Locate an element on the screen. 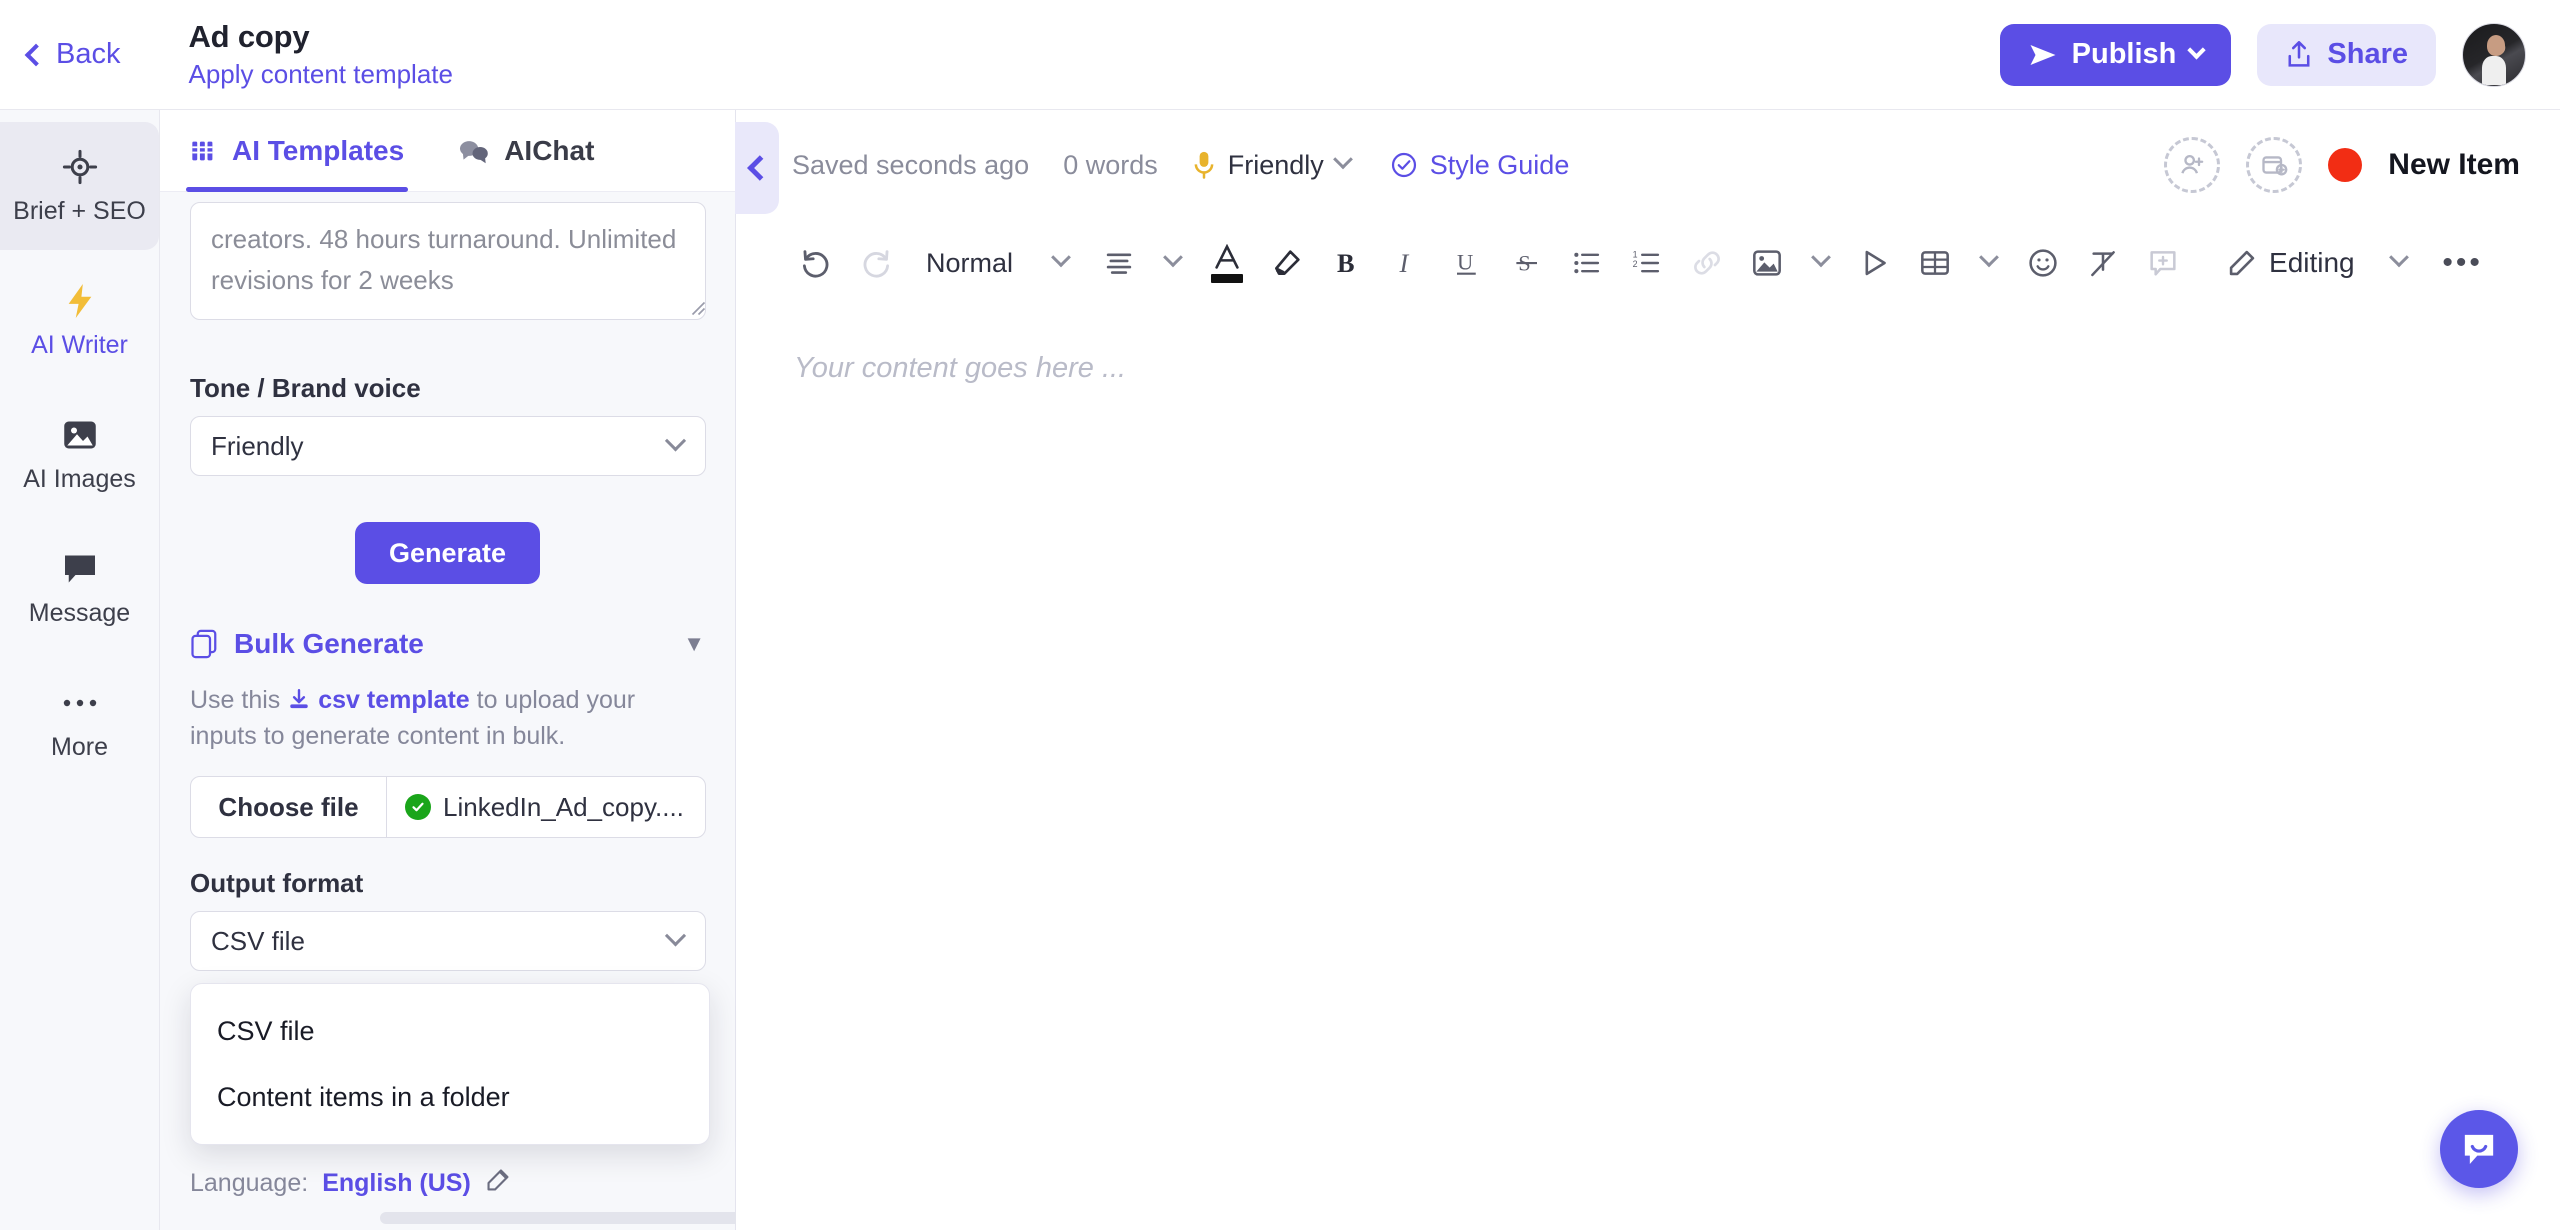 This screenshot has width=2560, height=1230. paragraph-style-select: Normal is located at coordinates (969, 263).